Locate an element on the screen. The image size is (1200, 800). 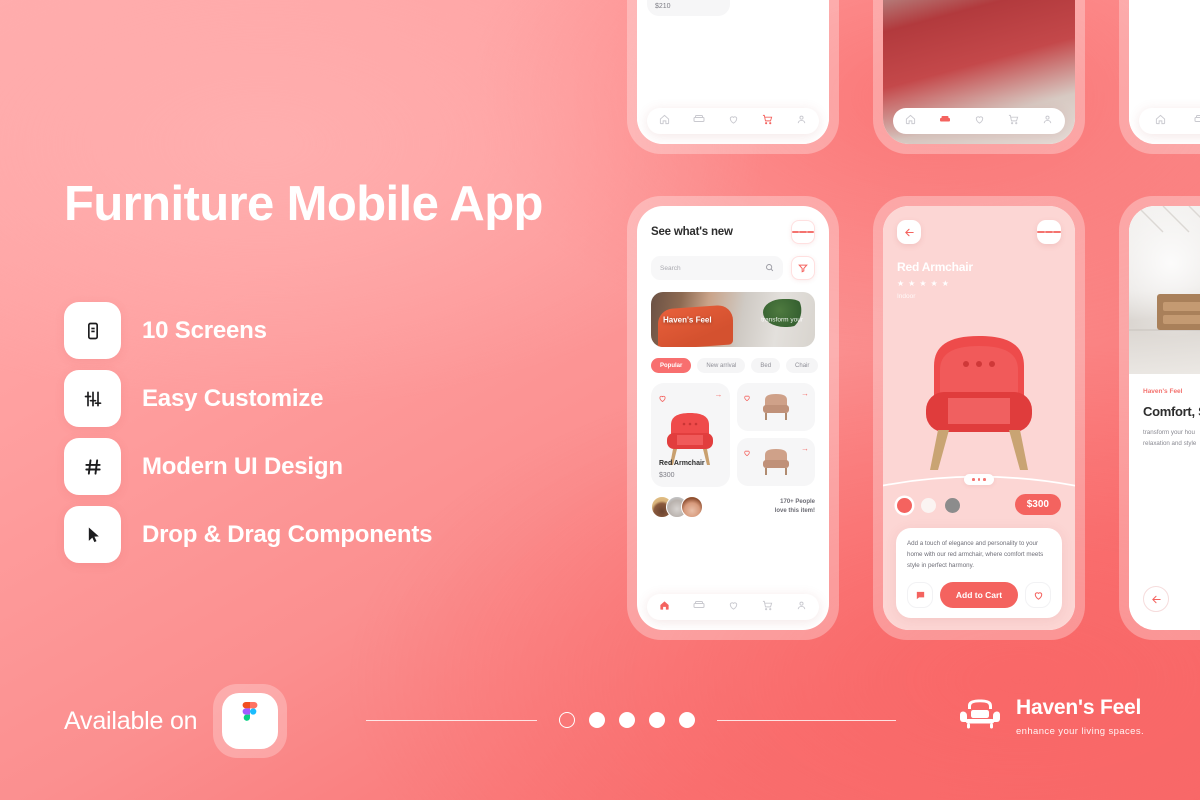
search-icon is located at coordinates (769, 268).